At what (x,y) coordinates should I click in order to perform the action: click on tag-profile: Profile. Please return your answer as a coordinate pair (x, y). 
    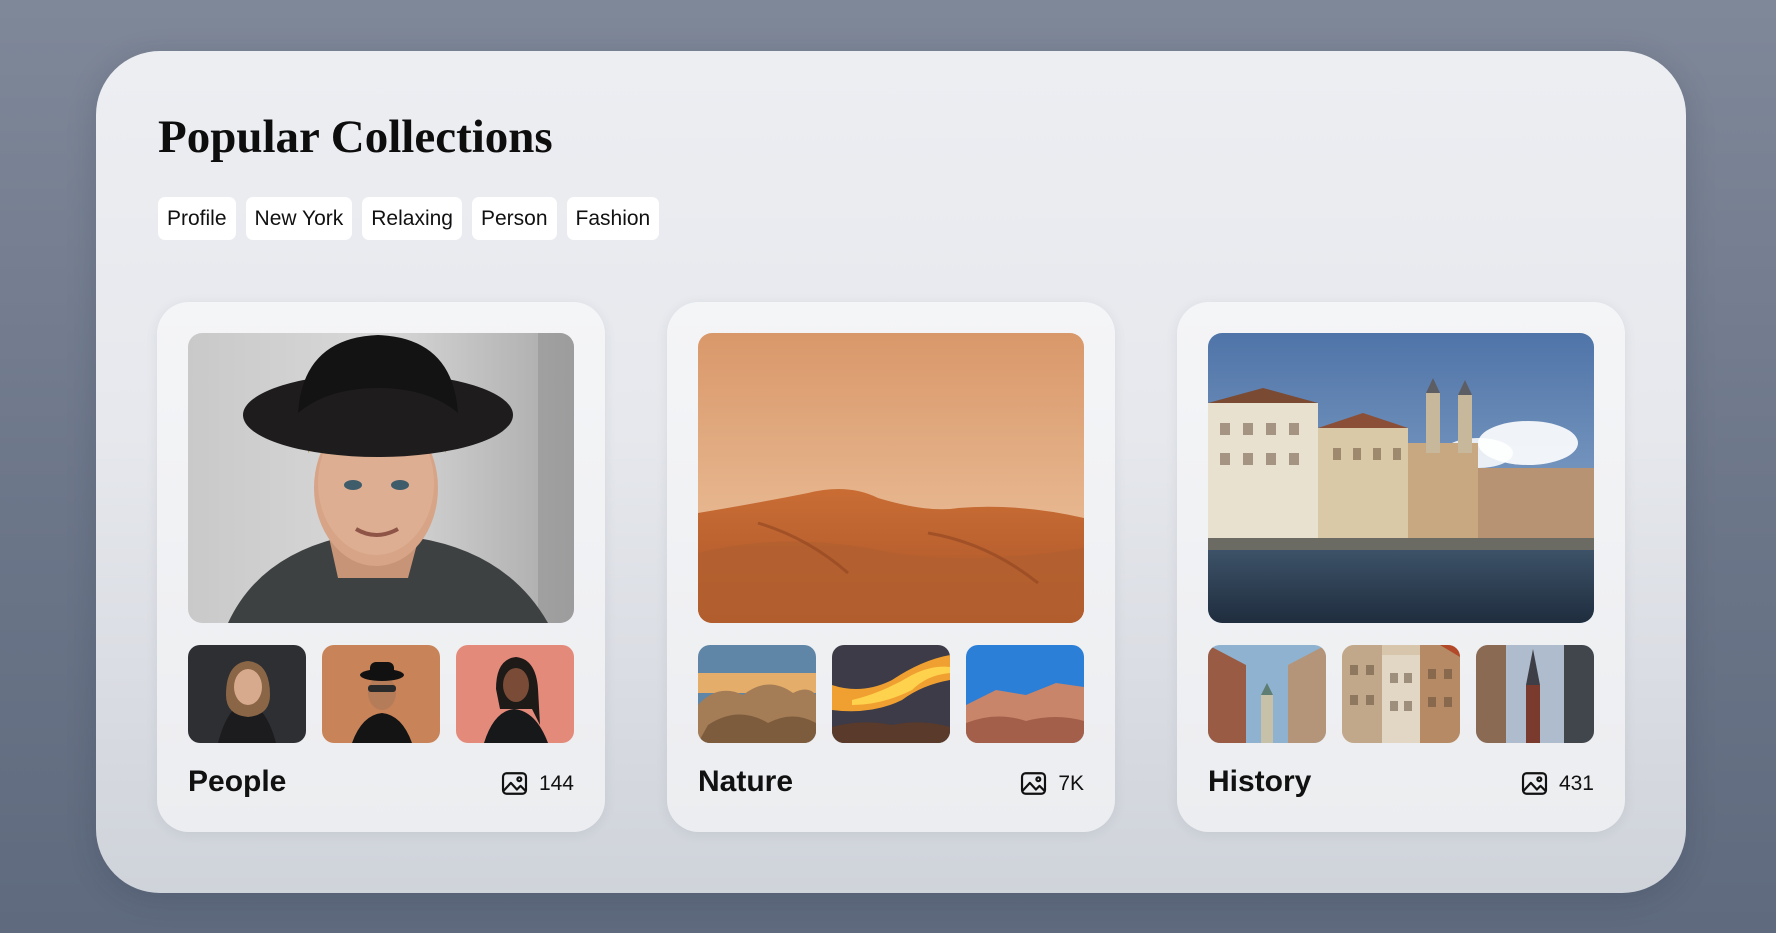
    Looking at the image, I should click on (197, 218).